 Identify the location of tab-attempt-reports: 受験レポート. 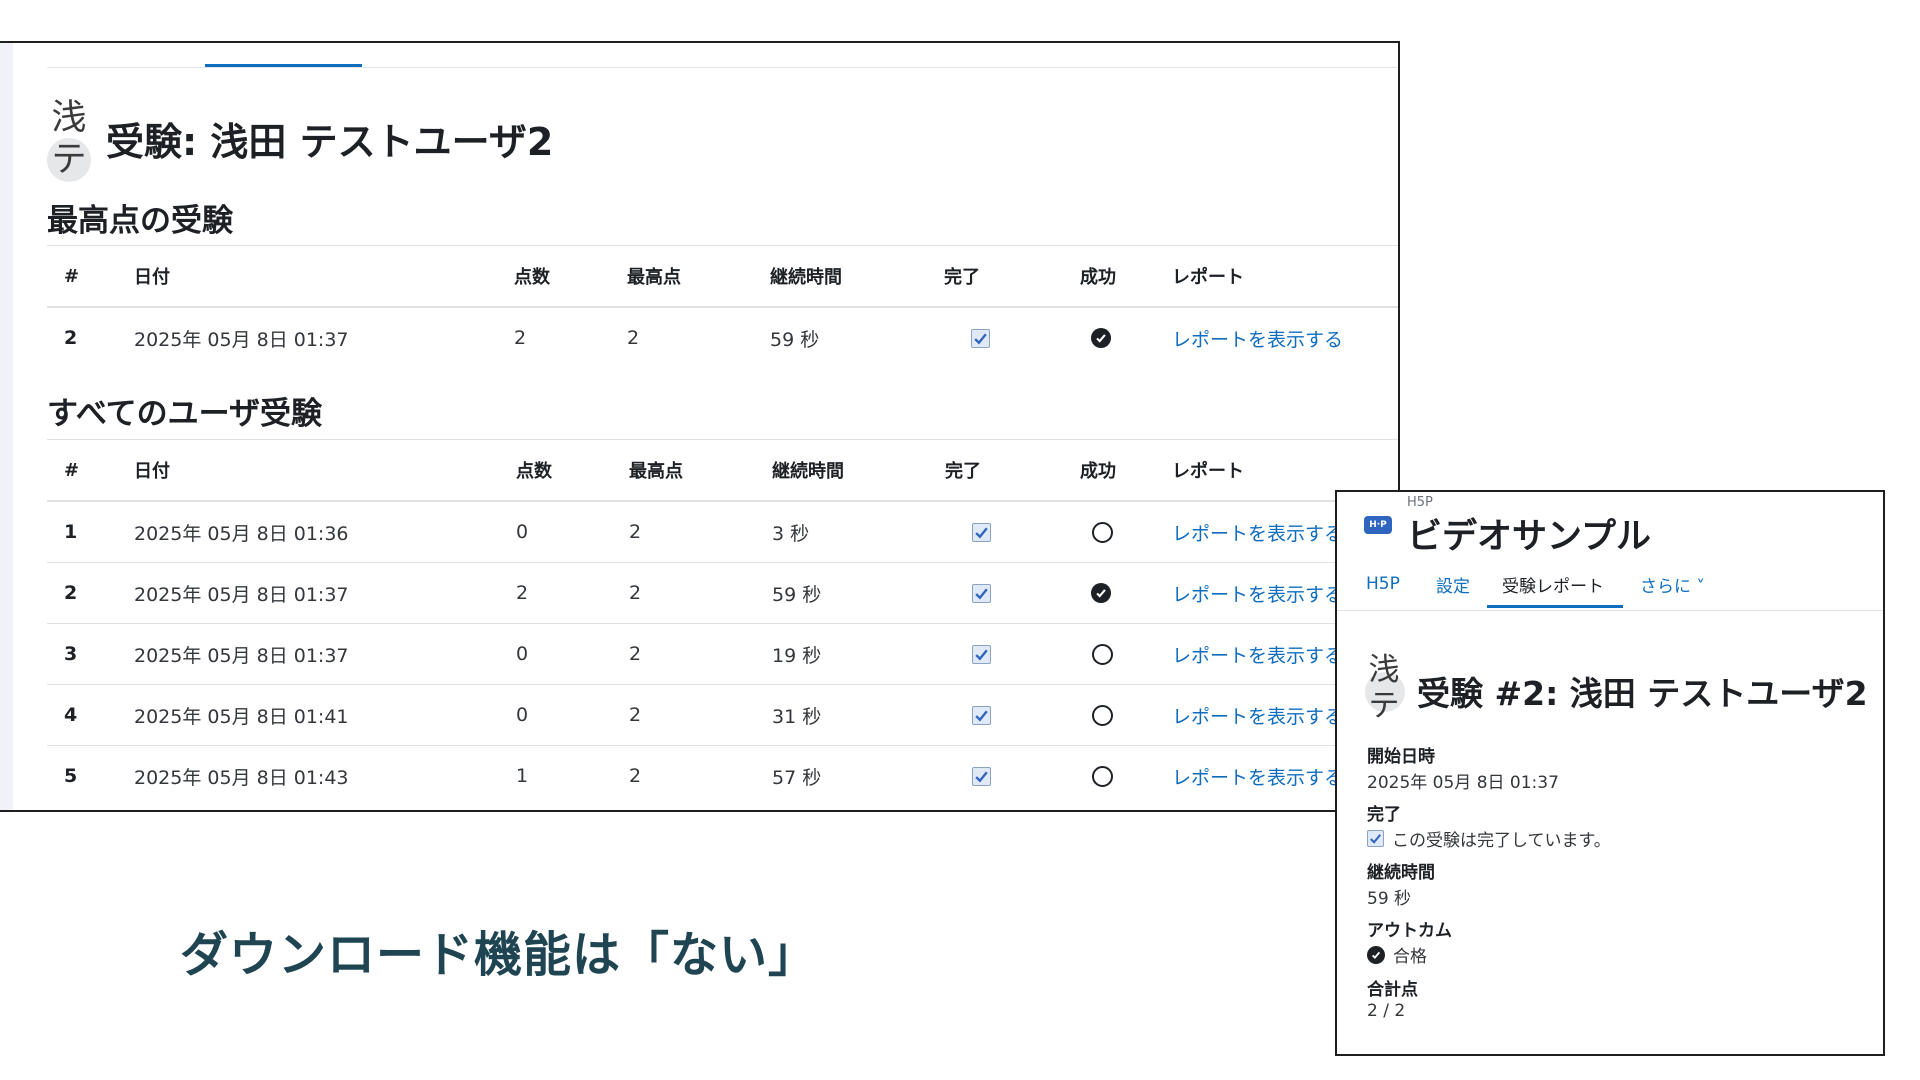
(1553, 584).